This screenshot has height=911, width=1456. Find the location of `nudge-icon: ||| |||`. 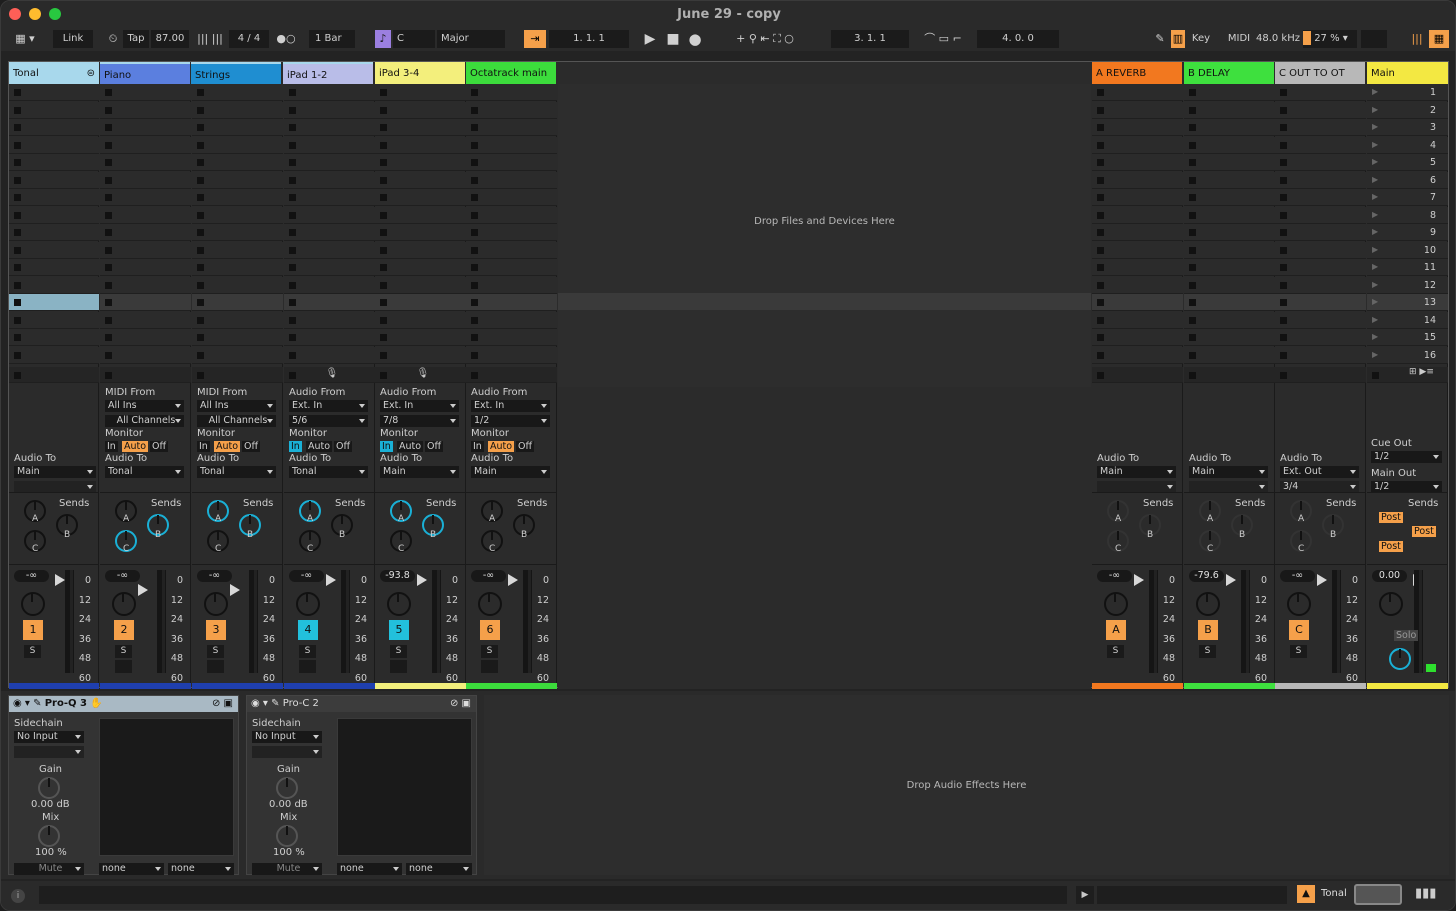

nudge-icon: ||| ||| is located at coordinates (210, 39).